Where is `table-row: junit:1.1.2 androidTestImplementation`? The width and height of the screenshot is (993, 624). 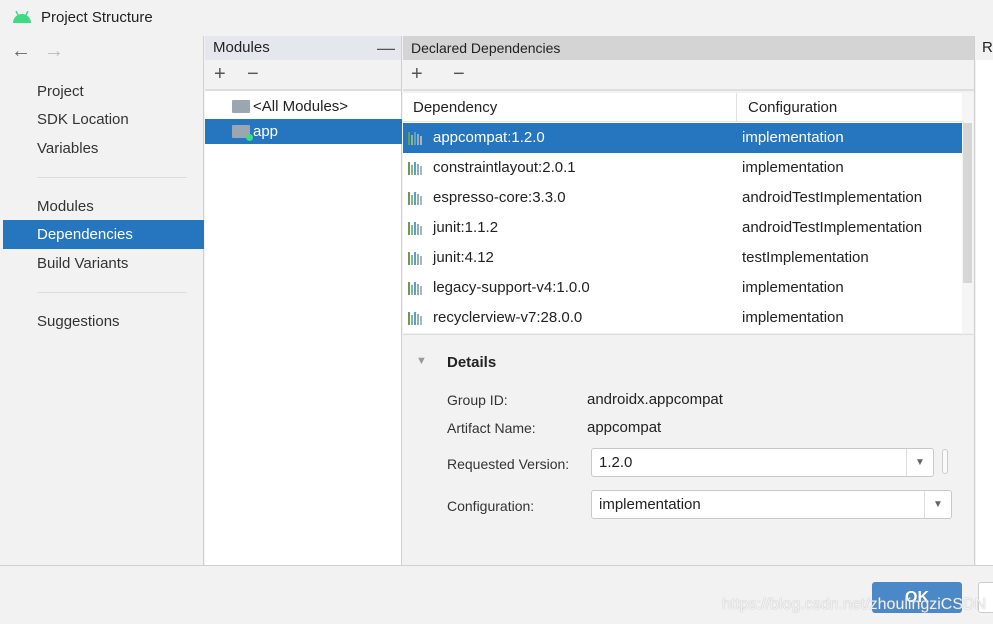
table-row: junit:1.1.2 androidTestImplementation is located at coordinates (682, 228).